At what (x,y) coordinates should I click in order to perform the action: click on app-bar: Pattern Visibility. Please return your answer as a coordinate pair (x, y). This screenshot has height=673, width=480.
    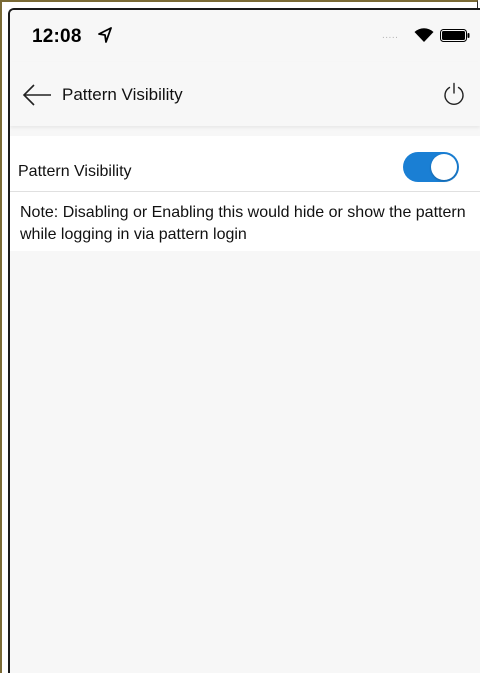
    Looking at the image, I should click on (245, 94).